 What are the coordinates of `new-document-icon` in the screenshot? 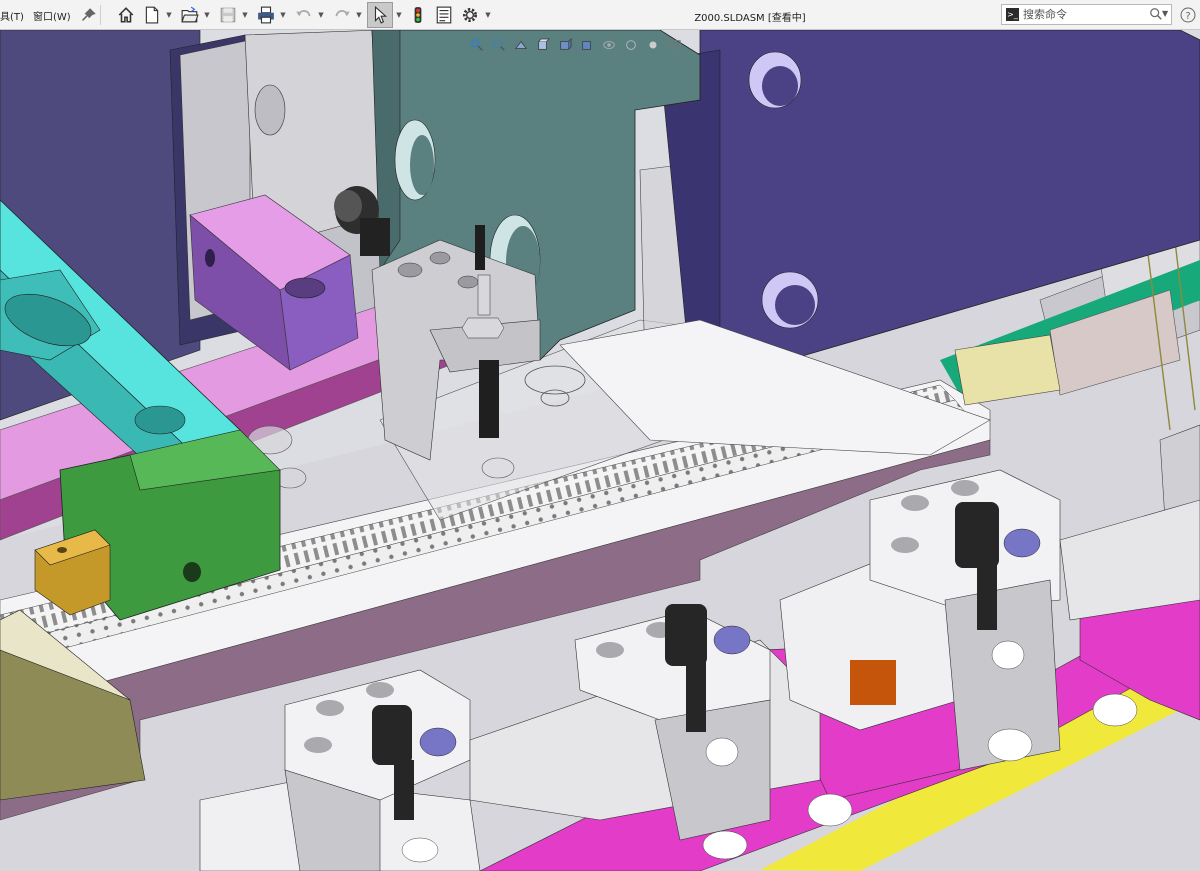 It's located at (152, 15).